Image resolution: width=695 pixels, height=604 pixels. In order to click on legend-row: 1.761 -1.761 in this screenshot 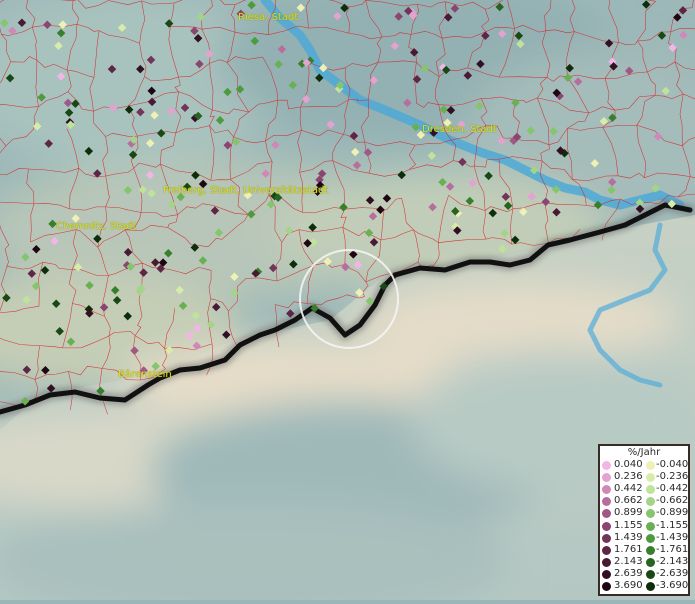, I will do `click(644, 549)`.